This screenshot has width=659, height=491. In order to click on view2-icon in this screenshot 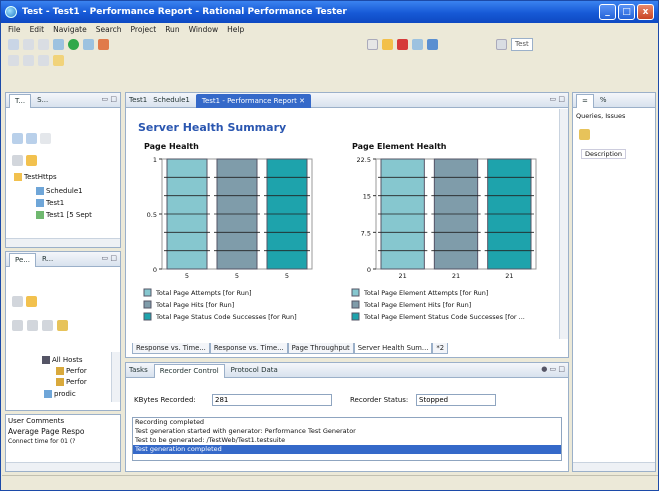, I will do `click(31, 138)`.